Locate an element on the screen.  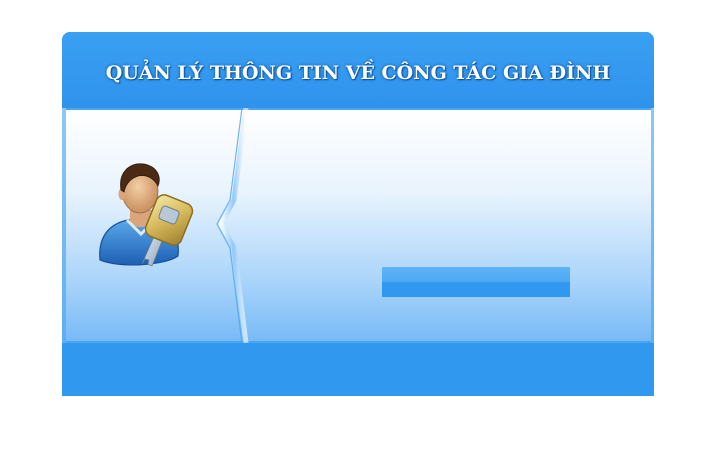
page-title: QUẢN LÝ THÔNG TIN VỀ CÔNG TÁC GIA ĐÌNH is located at coordinates (358, 73).